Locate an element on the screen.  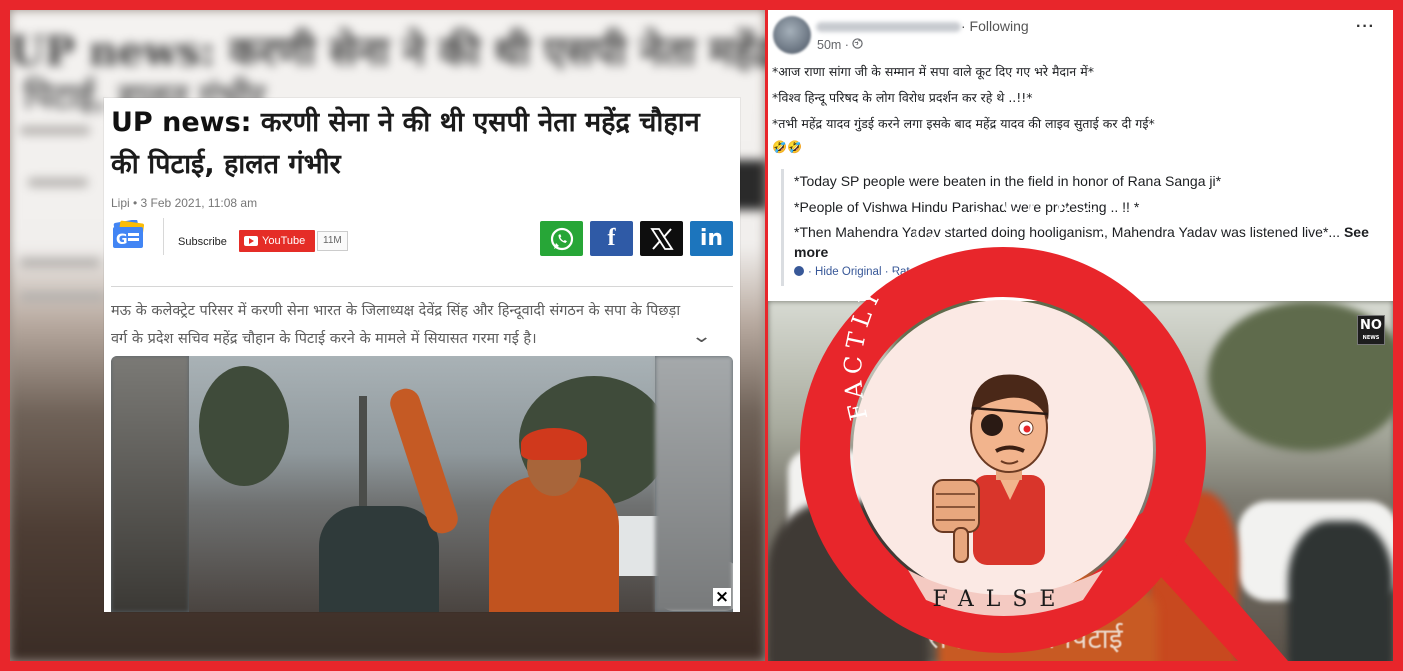
google-news-icon: G is located at coordinates (129, 234).